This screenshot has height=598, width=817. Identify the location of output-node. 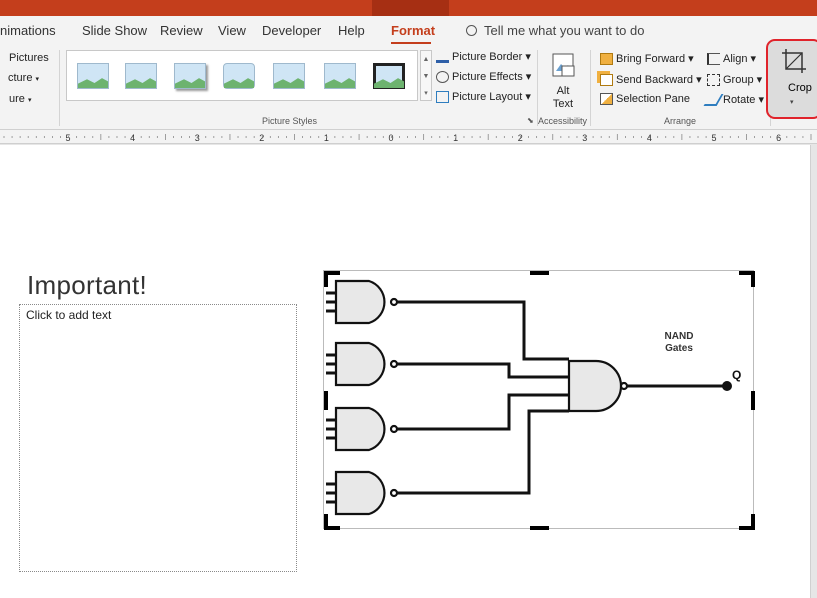
(727, 386).